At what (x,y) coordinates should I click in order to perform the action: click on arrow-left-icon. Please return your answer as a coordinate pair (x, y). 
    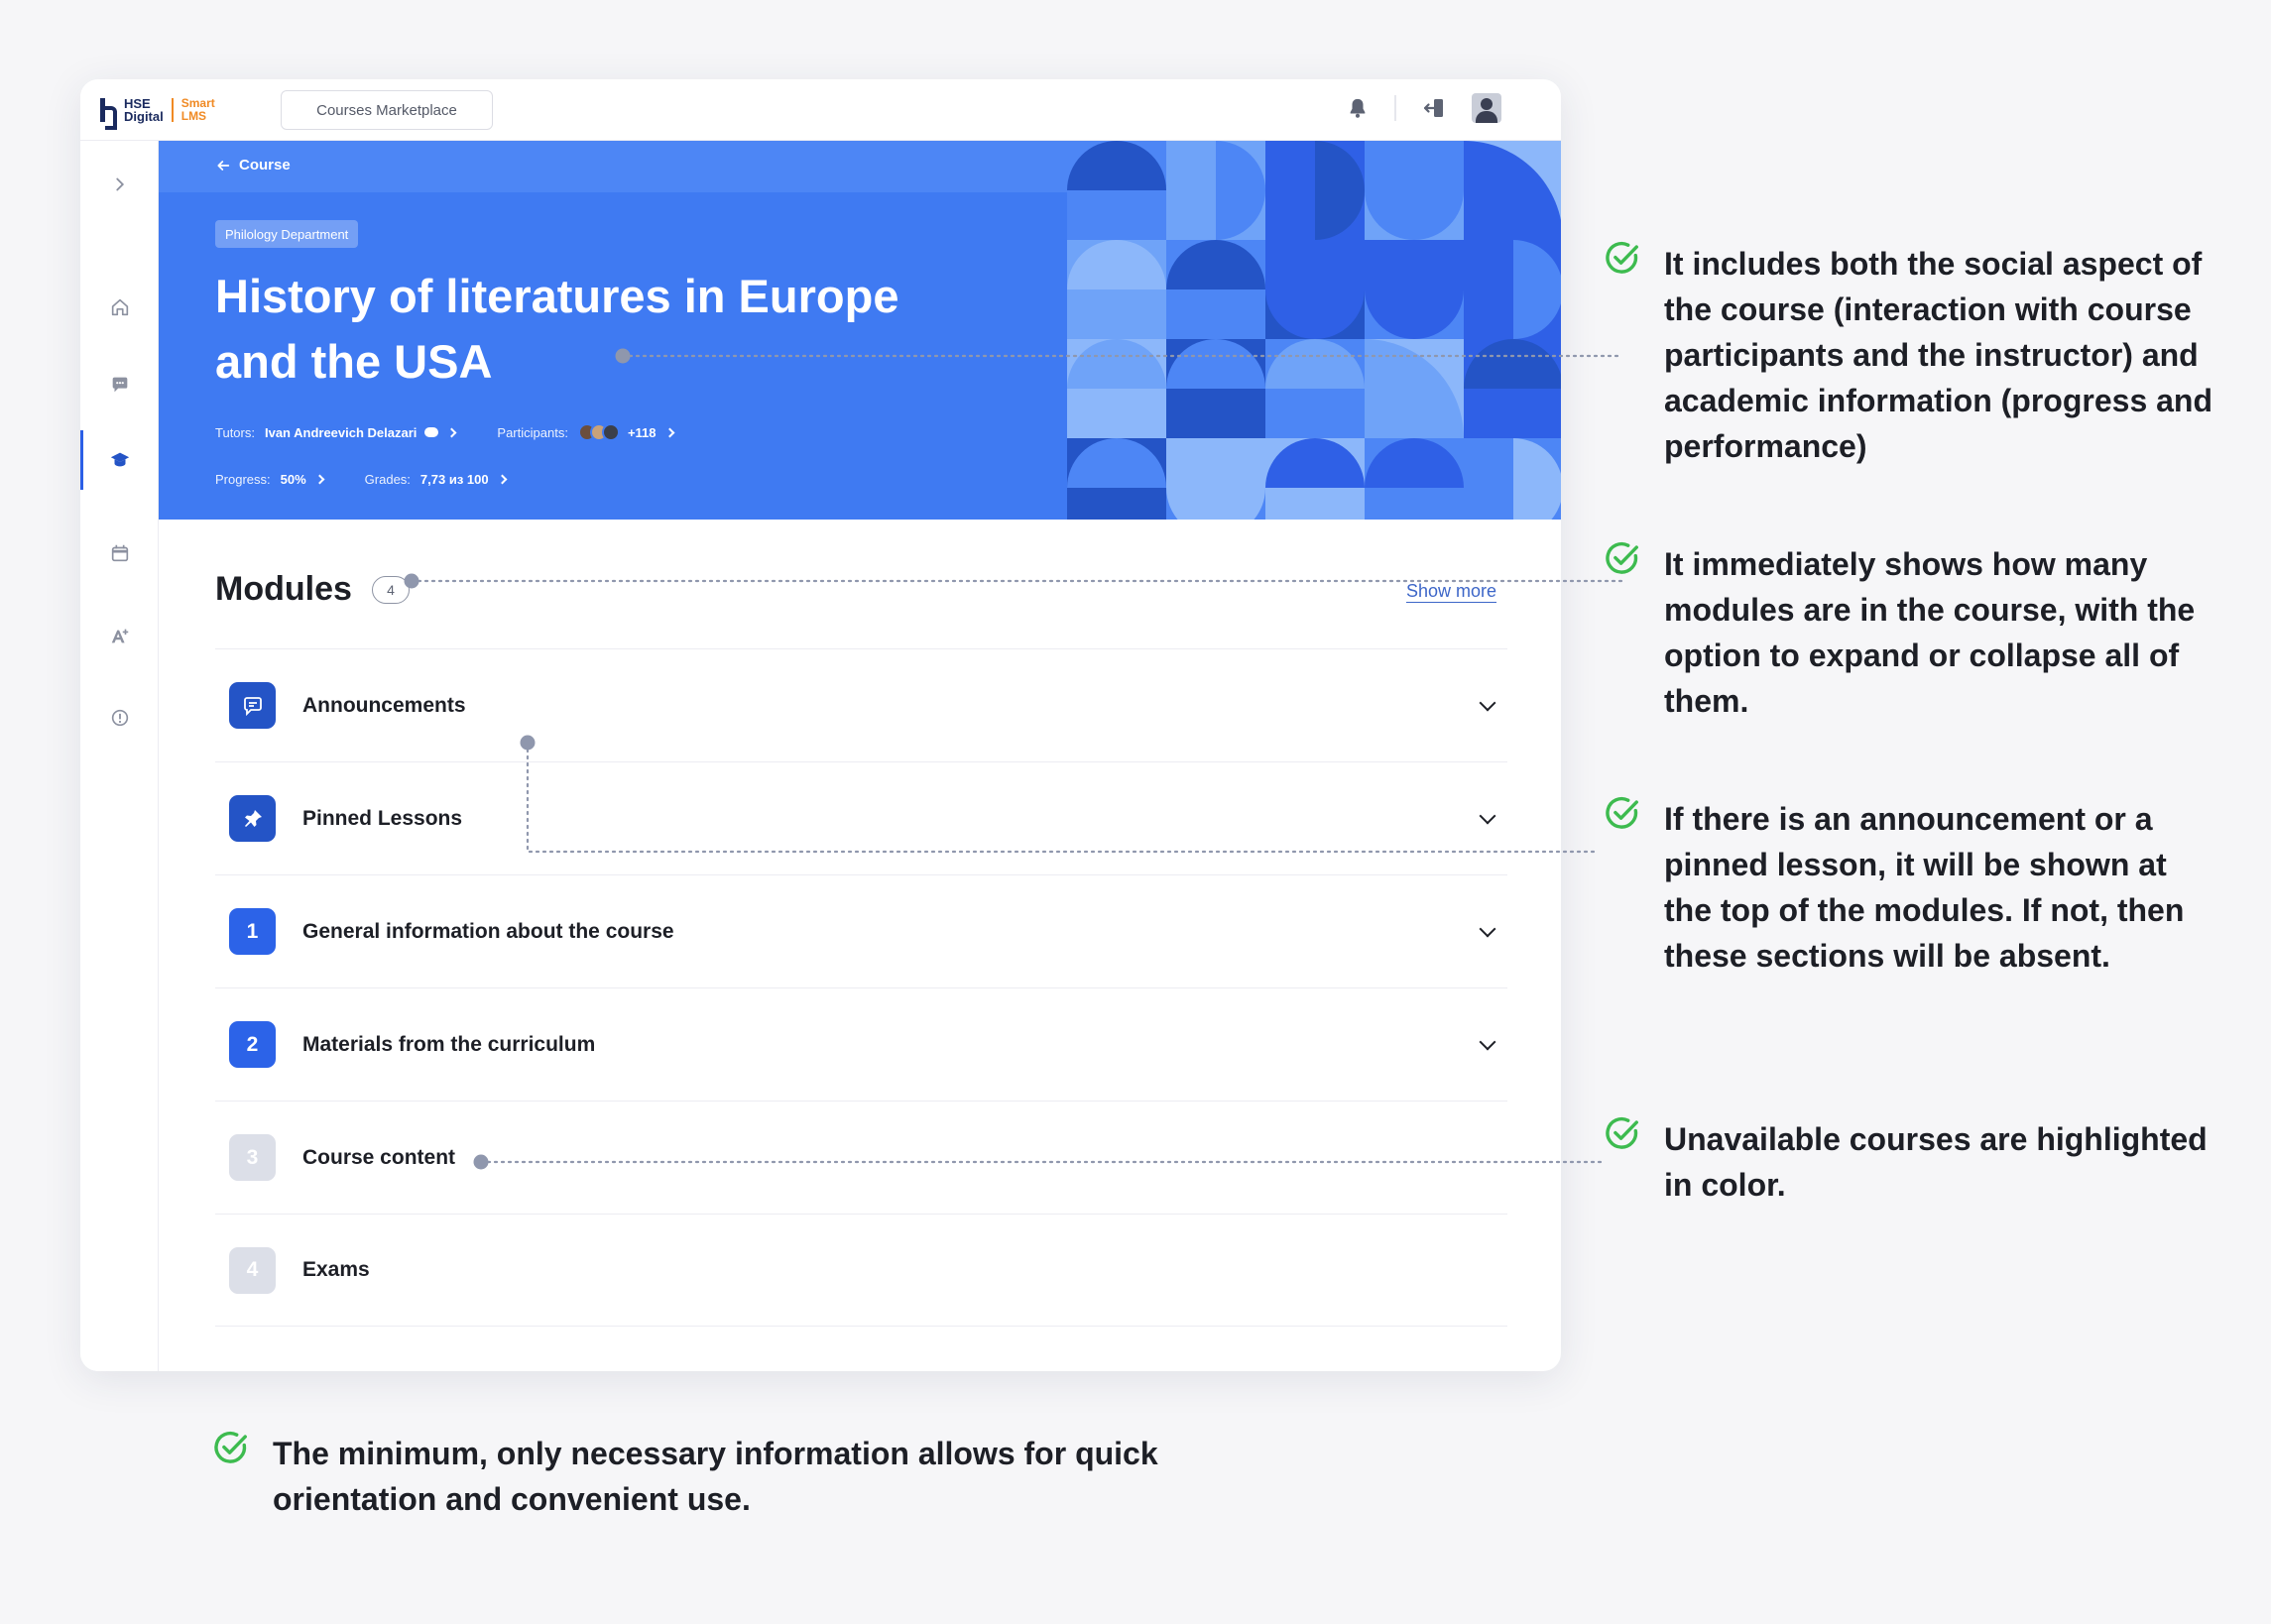
    Looking at the image, I should click on (224, 165).